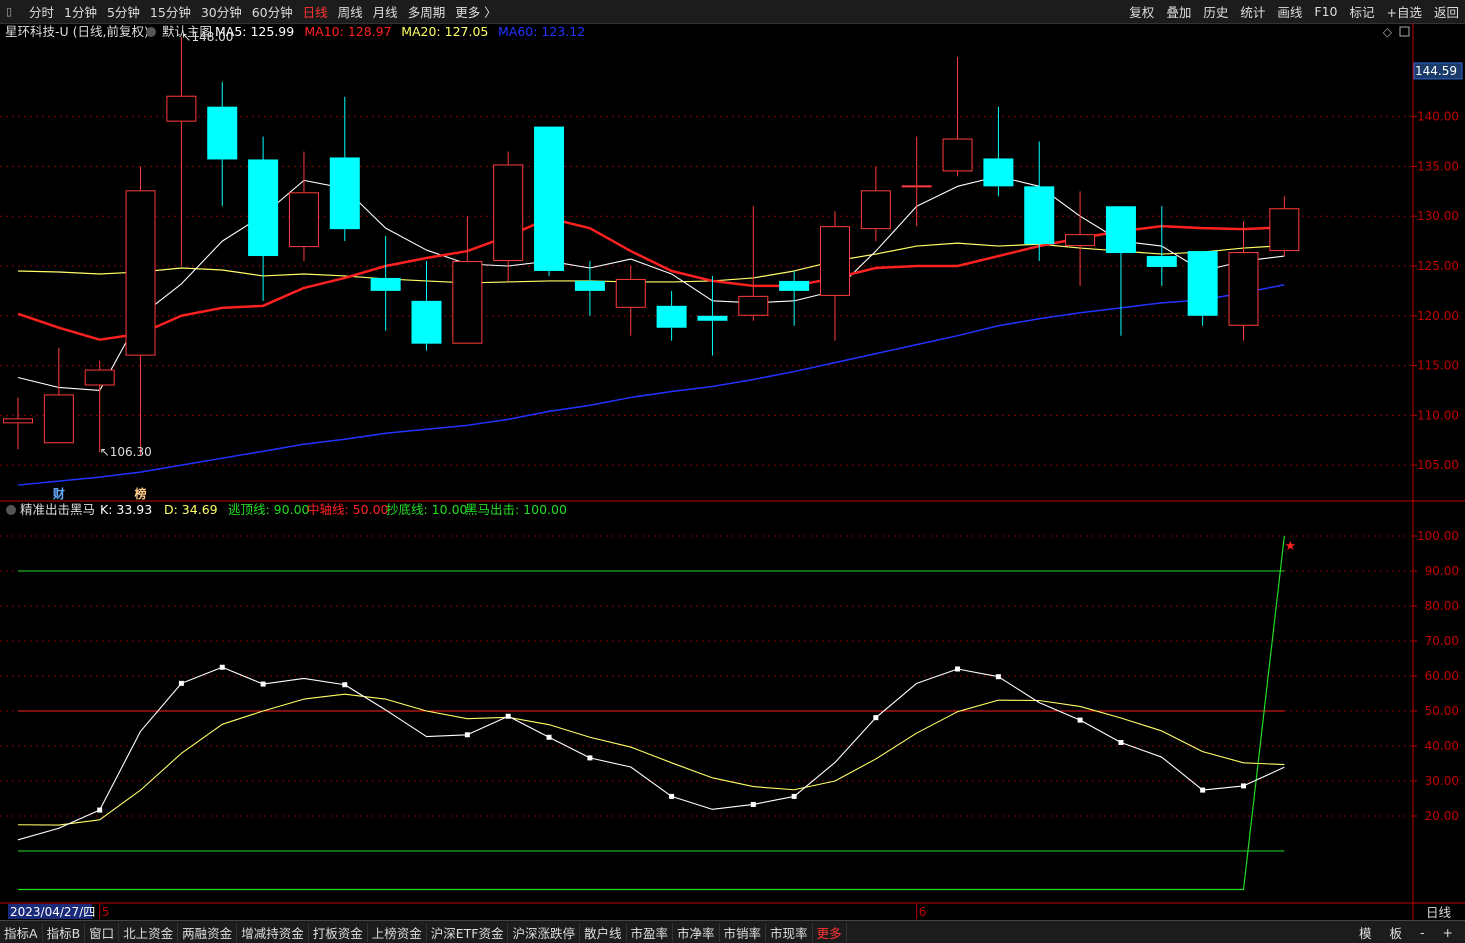 The image size is (1465, 943). Describe the element at coordinates (1404, 11) in the screenshot. I see `toolbar-action-7: +自选` at that location.